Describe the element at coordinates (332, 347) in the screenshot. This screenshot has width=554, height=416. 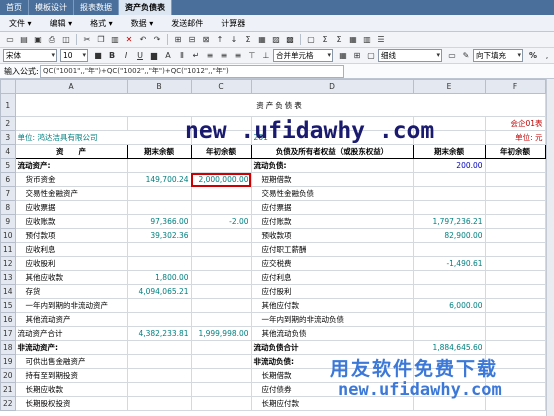
I see `cell: 流动负债合计` at that location.